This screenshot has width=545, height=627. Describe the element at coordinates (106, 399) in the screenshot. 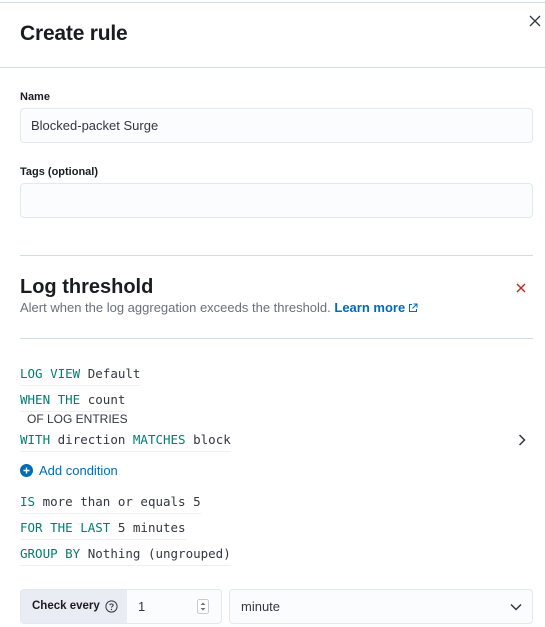

I see `when-value: count` at that location.